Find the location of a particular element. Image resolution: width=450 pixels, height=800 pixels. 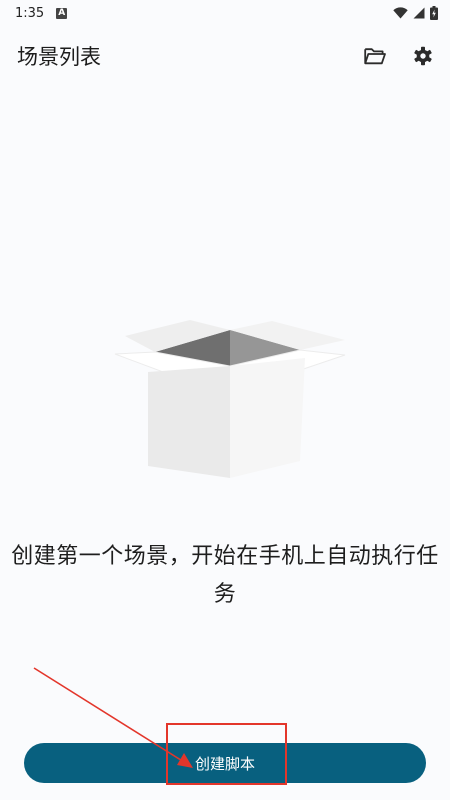

a-letter-icon: A is located at coordinates (62, 13).